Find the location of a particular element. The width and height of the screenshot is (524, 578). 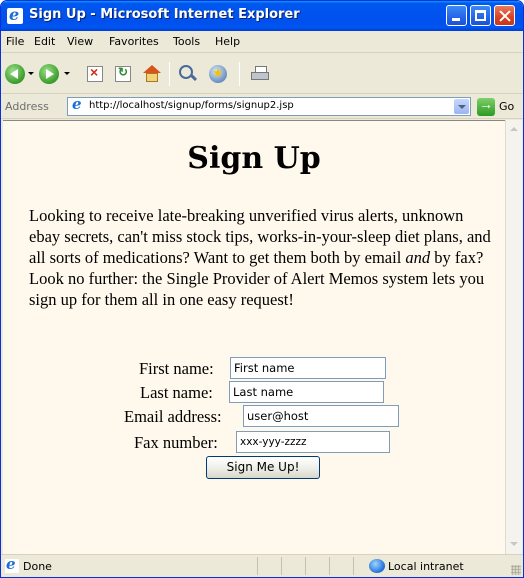

menu-file: File is located at coordinates (15, 41).